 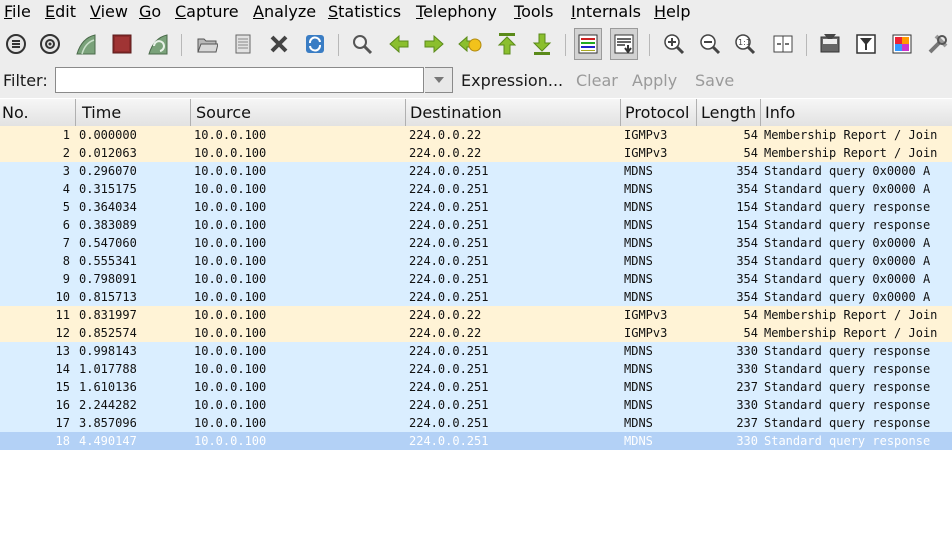 I want to click on menu-edit: Edit, so click(x=60, y=12).